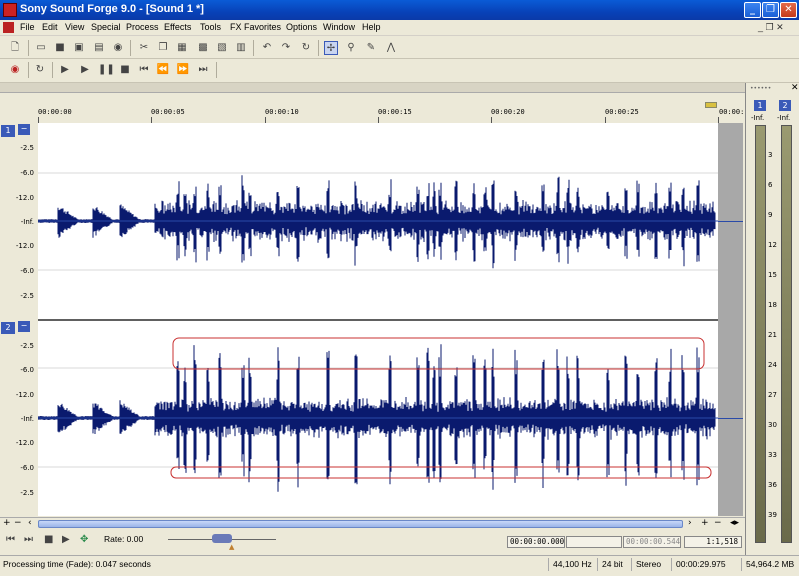 The image size is (799, 576). I want to click on menu-process: Process, so click(142, 27).